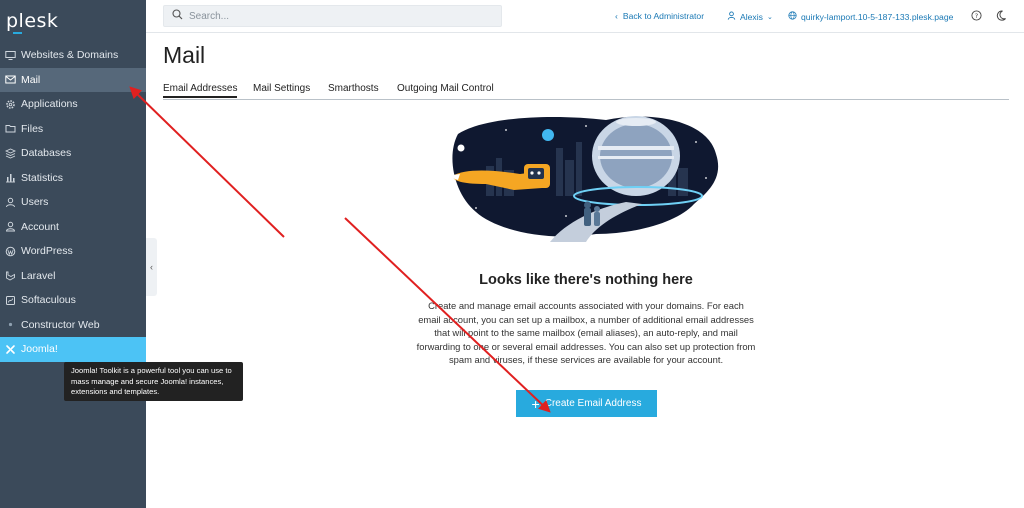  Describe the element at coordinates (535, 403) in the screenshot. I see `plus-icon: +` at that location.